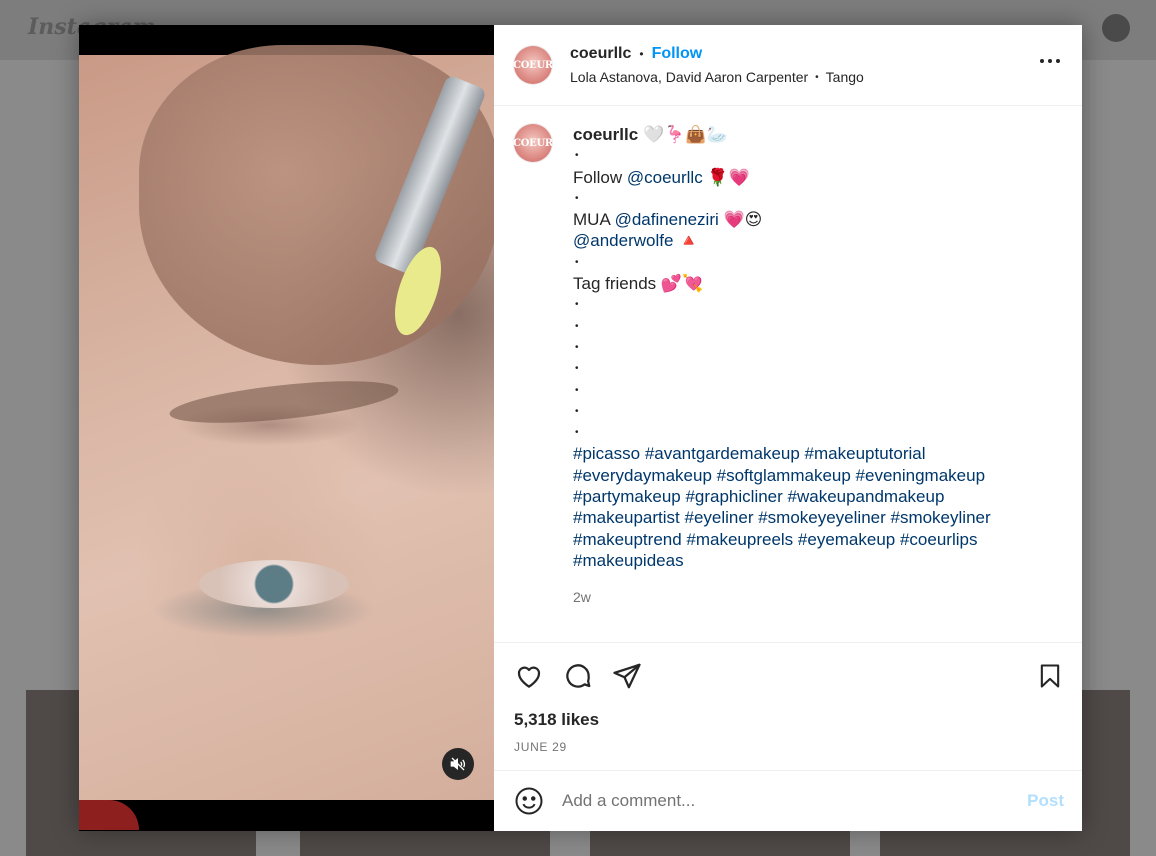 This screenshot has height=856, width=1156. What do you see at coordinates (594, 220) in the screenshot?
I see `caption-mua-text: MUA` at bounding box center [594, 220].